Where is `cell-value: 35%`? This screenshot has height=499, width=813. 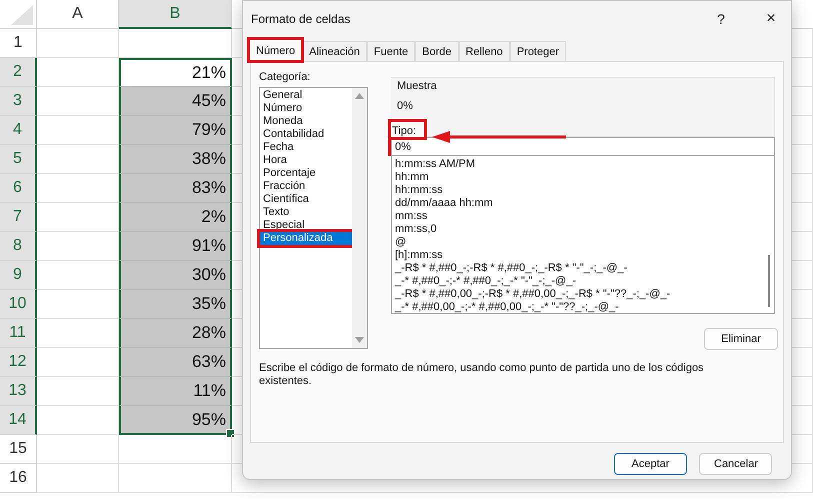 cell-value: 35% is located at coordinates (209, 304).